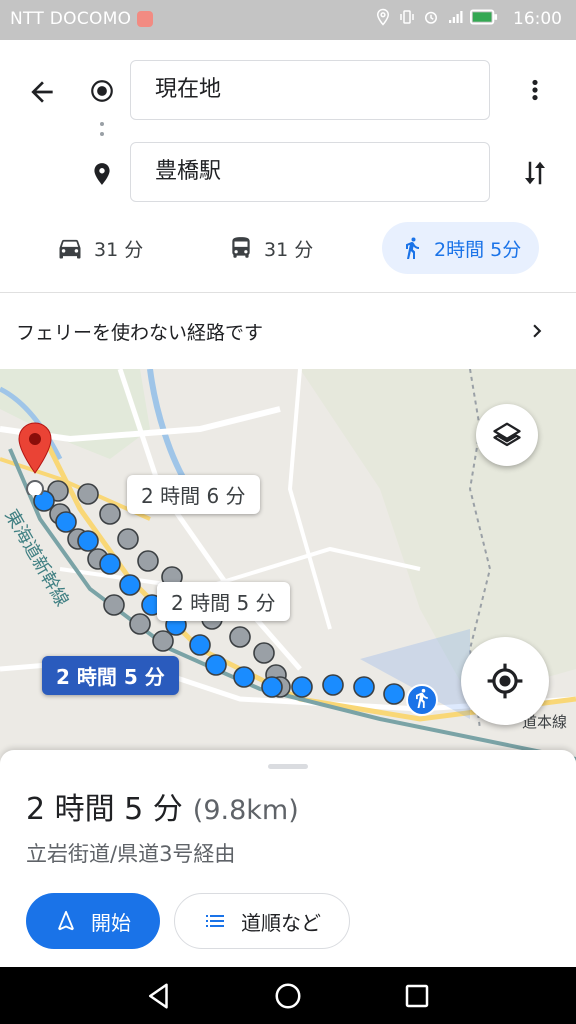  I want to click on route-duration: 2 時間 5 分, so click(104, 809).